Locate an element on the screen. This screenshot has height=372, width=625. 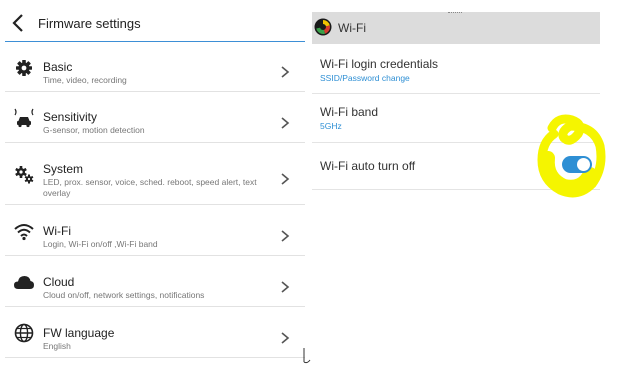
menu-item-title: Wi-Fi is located at coordinates (57, 231).